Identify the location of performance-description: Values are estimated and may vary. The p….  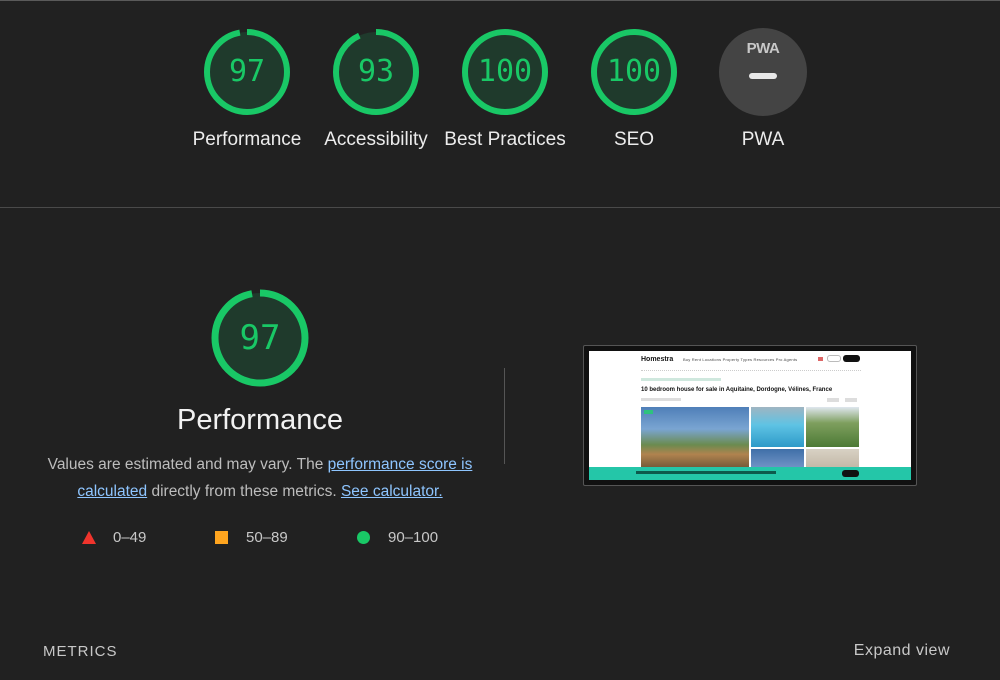
(260, 478).